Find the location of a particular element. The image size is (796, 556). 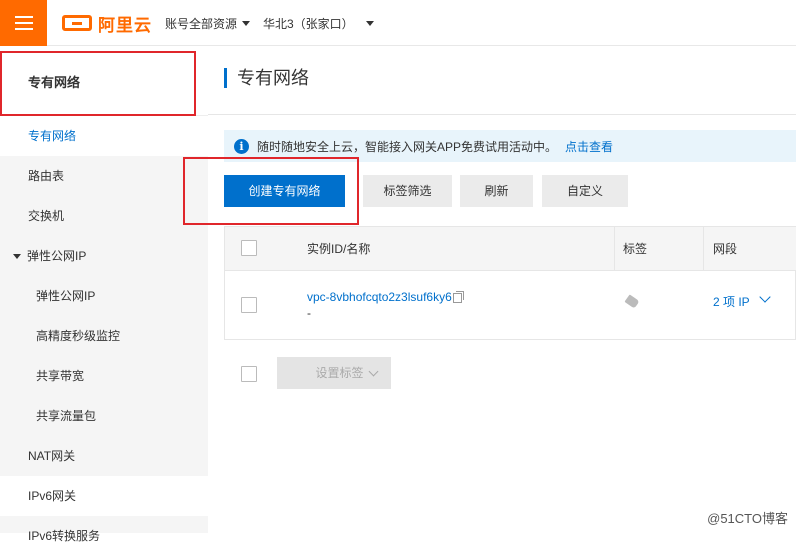

select-all-checkbox is located at coordinates (249, 248).